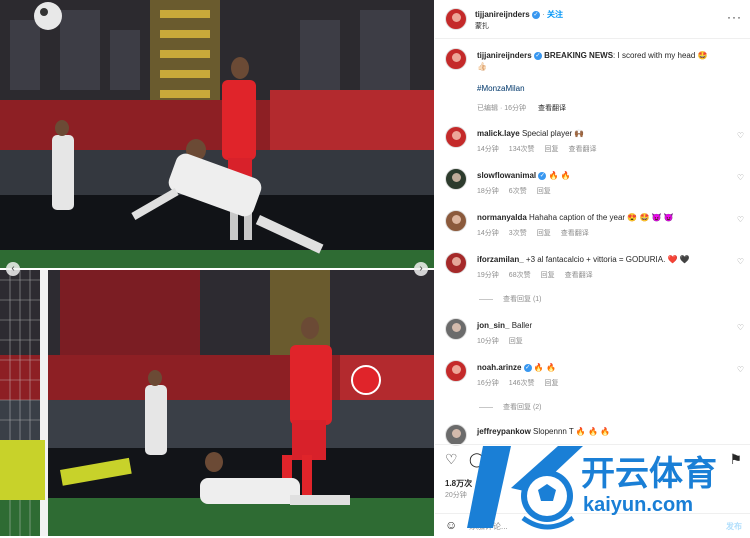  I want to click on hashtag-link: #MonzaMilan, so click(501, 88).